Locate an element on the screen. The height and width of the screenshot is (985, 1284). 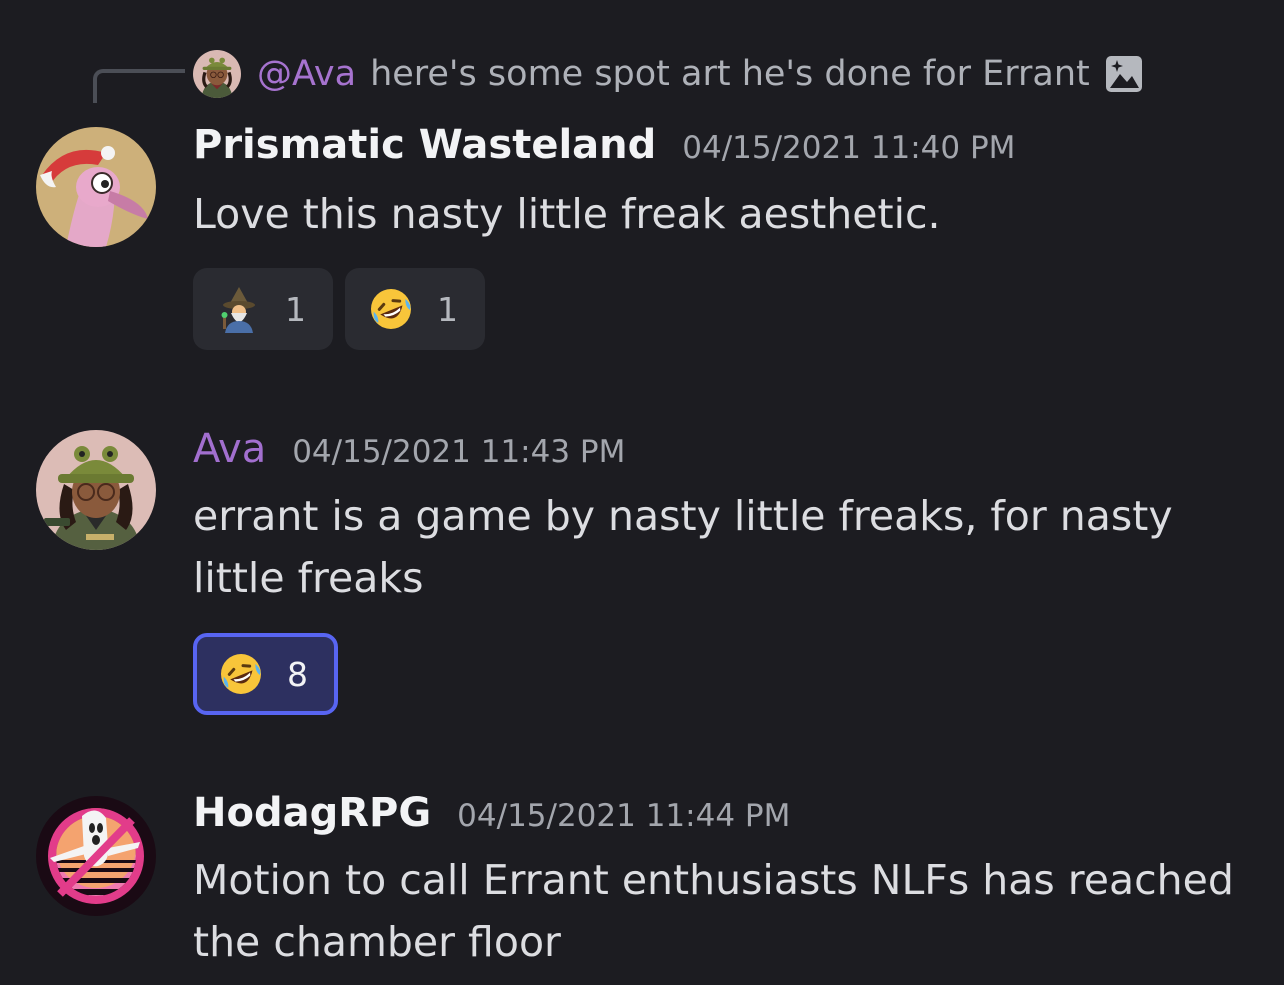
reply-connector-line is located at coordinates (139, 86).